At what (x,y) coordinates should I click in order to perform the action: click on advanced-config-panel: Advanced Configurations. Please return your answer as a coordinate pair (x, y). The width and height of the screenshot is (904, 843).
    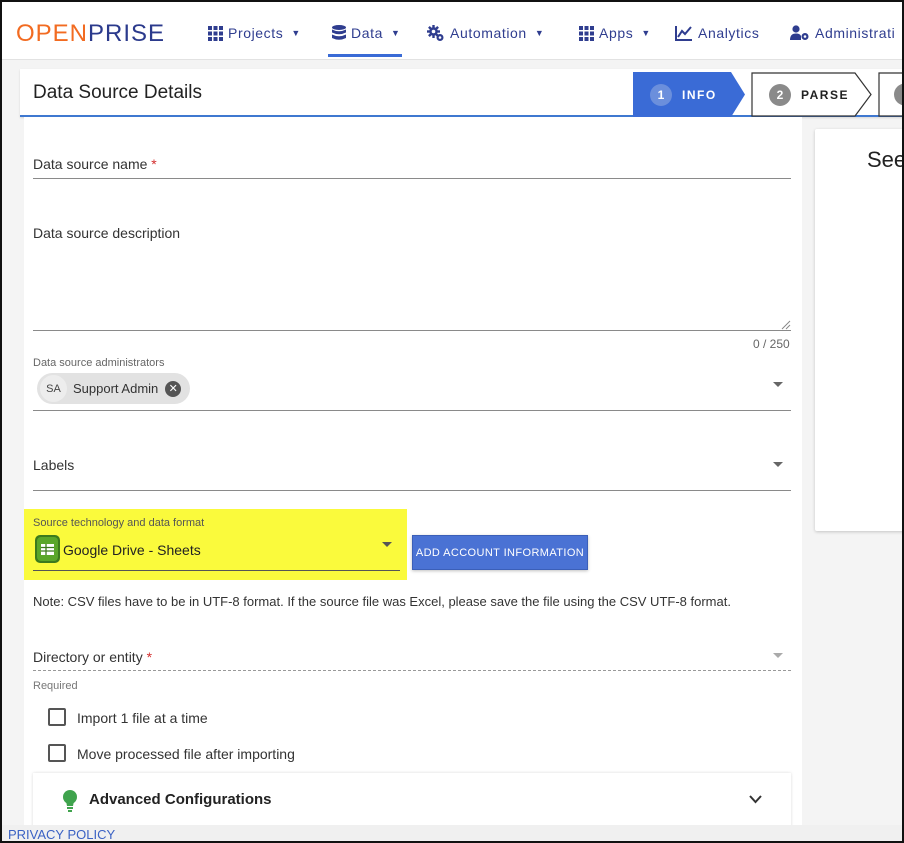
    Looking at the image, I should click on (412, 803).